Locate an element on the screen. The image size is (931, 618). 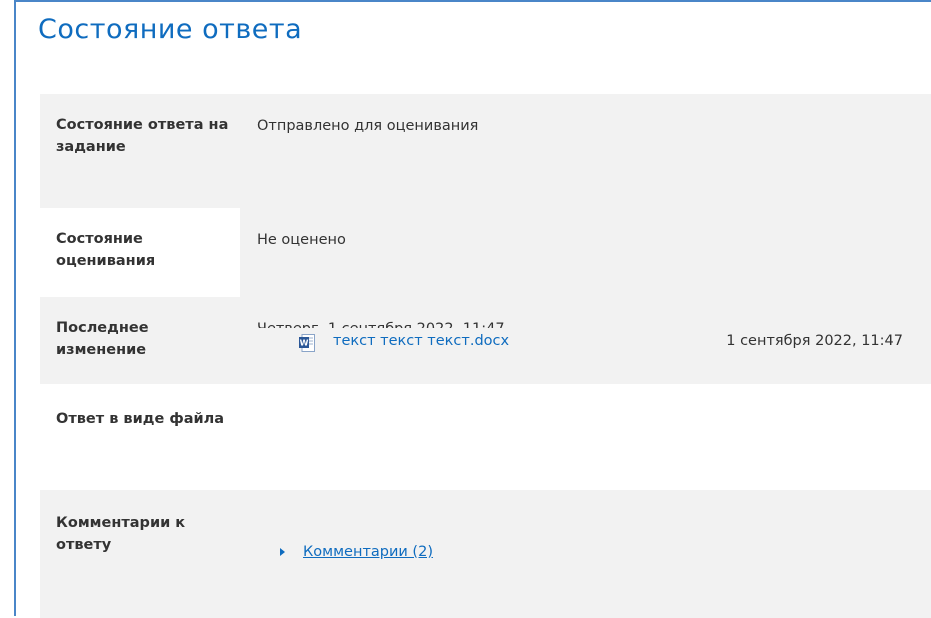
page-title: Состояние ответа is located at coordinates (170, 29).